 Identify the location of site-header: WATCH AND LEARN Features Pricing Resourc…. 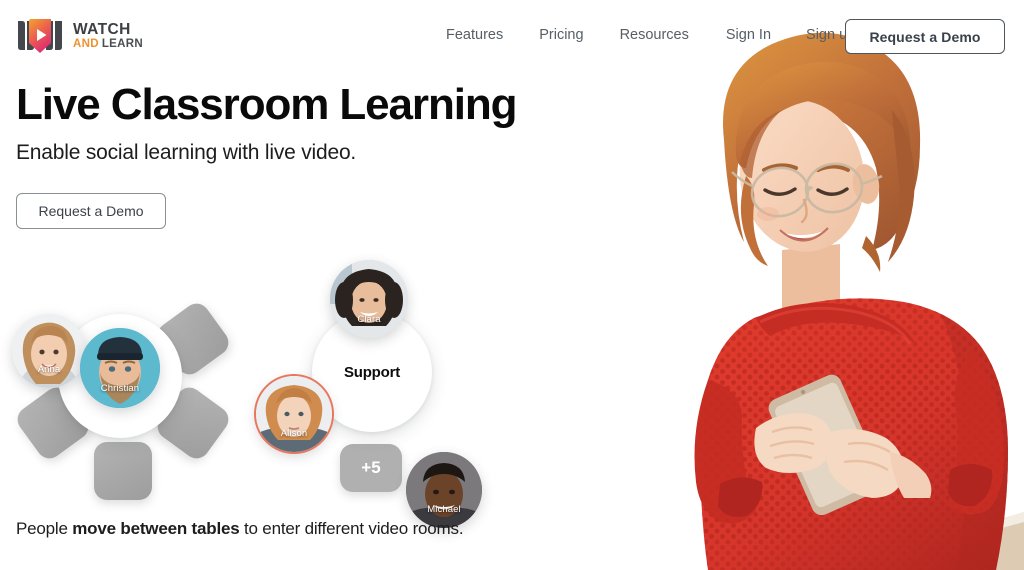
(512, 36).